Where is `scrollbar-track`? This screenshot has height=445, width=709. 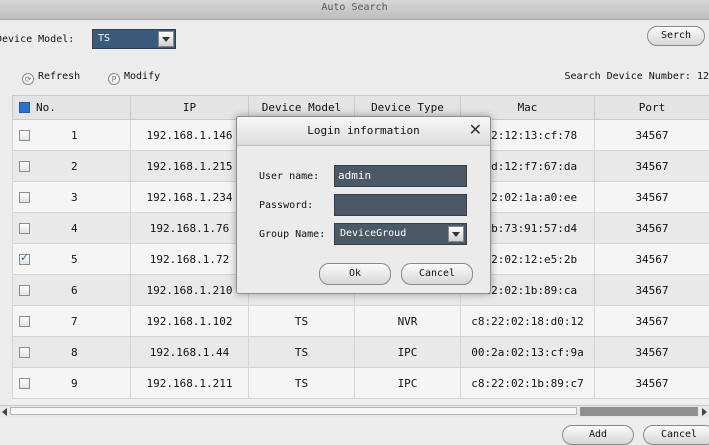 scrollbar-track is located at coordinates (639, 411).